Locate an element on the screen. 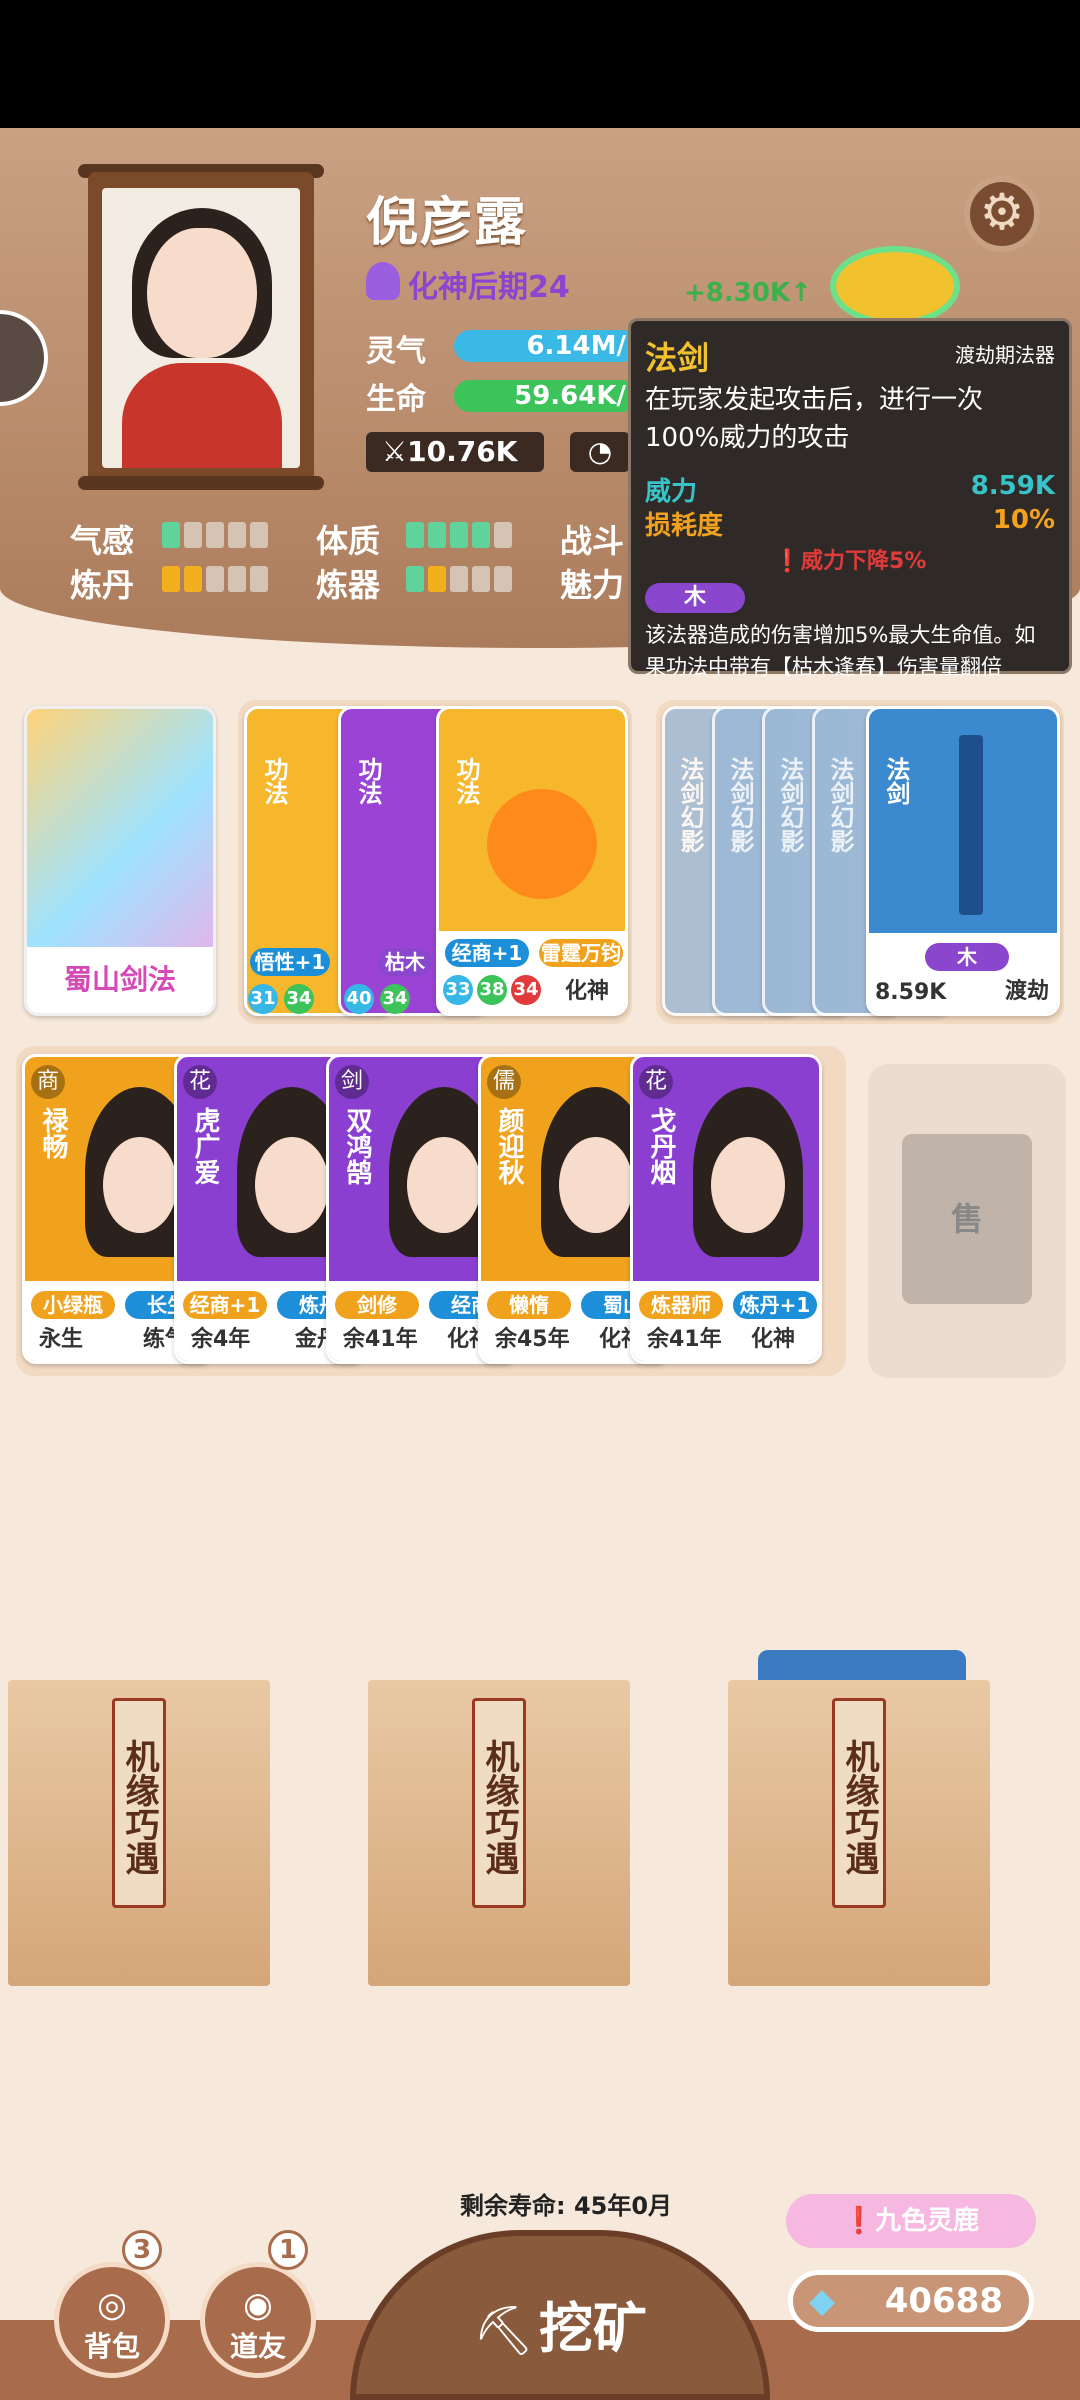  tooltip-power-value: 8.59K is located at coordinates (1012, 486).